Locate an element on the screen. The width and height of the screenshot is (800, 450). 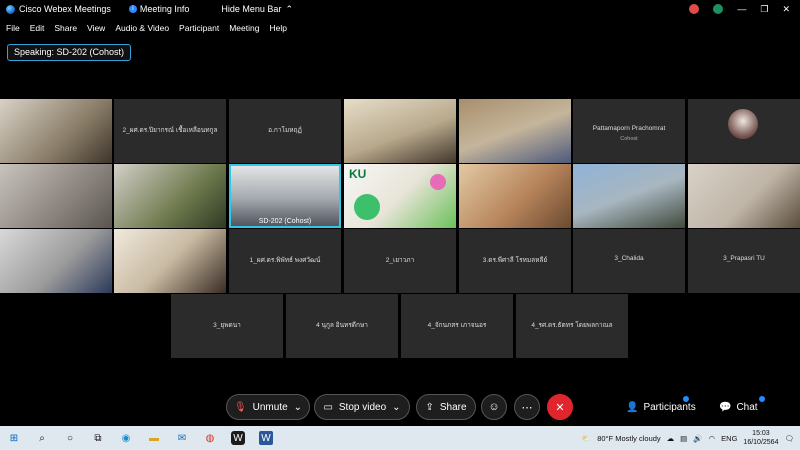
file-explorer-icon: ▬ is located at coordinates (154, 438).